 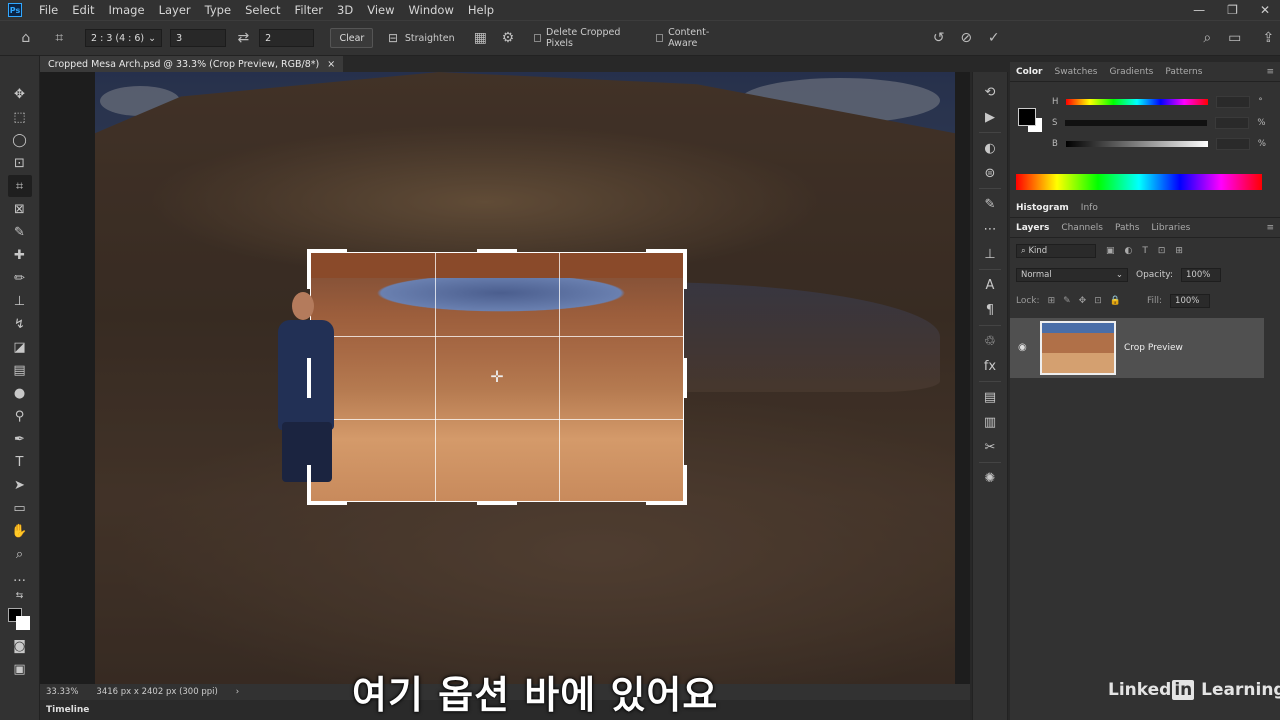 I want to click on saturation-slider, so click(x=1136, y=123).